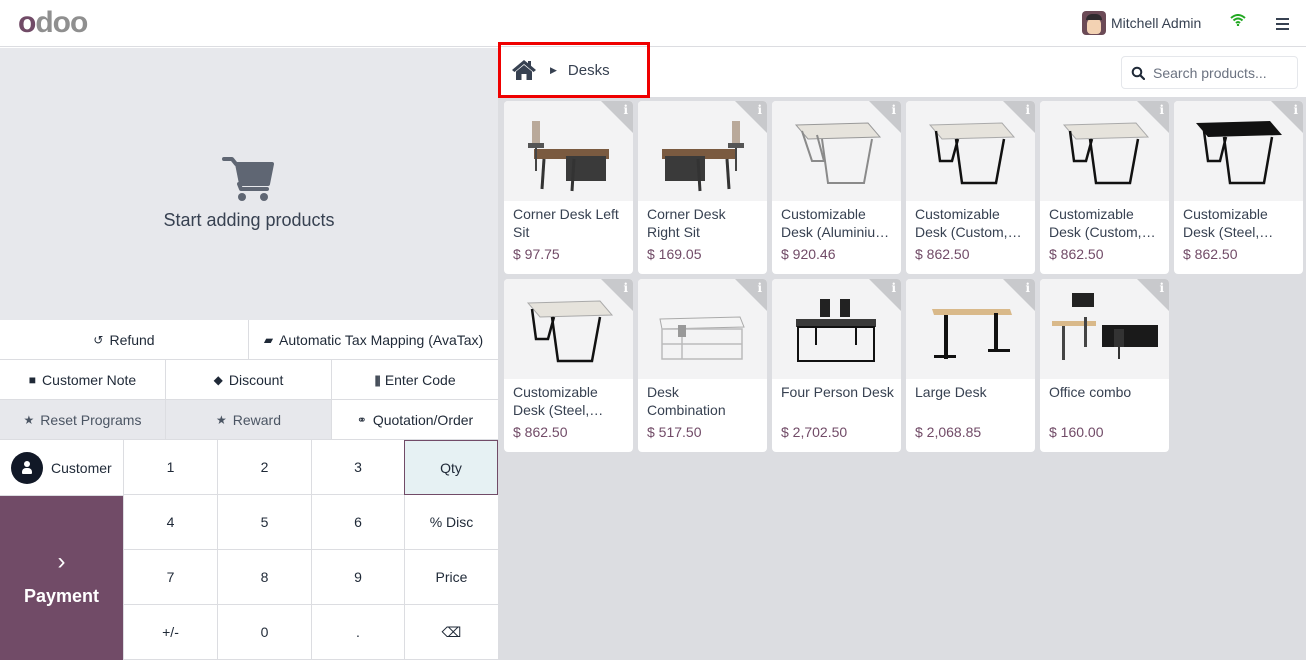  I want to click on product-price: $ 2,702.50, so click(814, 432).